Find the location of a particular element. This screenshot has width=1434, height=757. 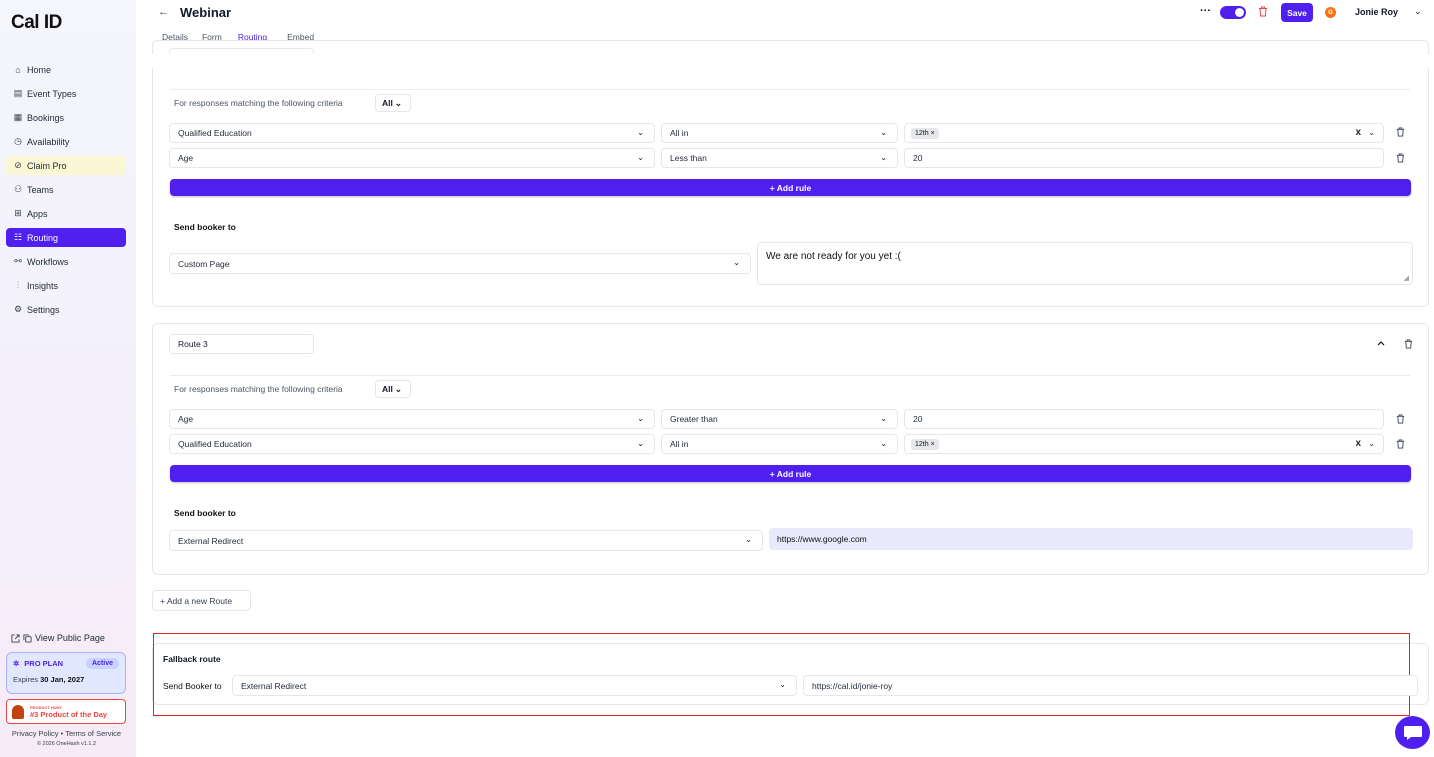

product-hunt-badge: PRODUCT HUNT #3 Product of the Day is located at coordinates (66, 711).